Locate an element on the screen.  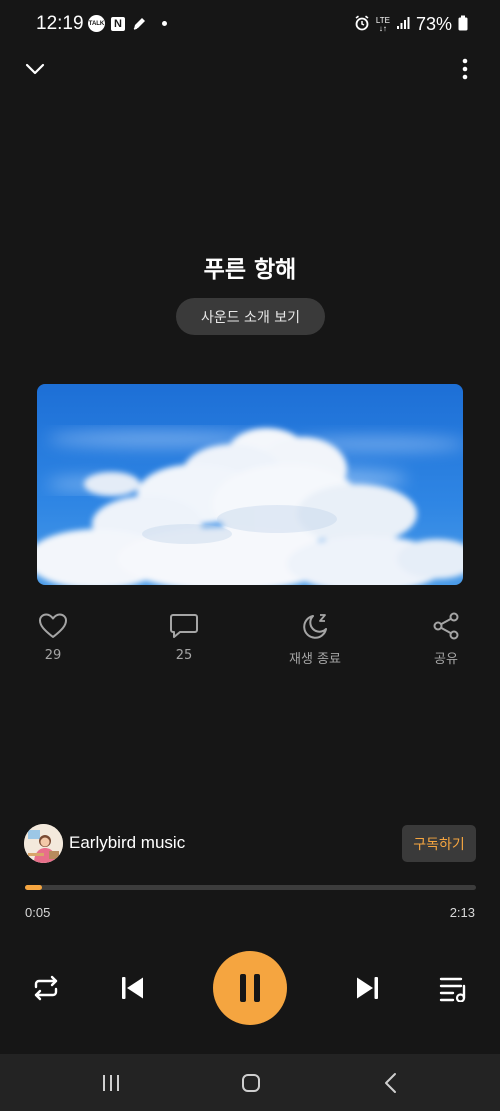
home-icon is located at coordinates (251, 1083).